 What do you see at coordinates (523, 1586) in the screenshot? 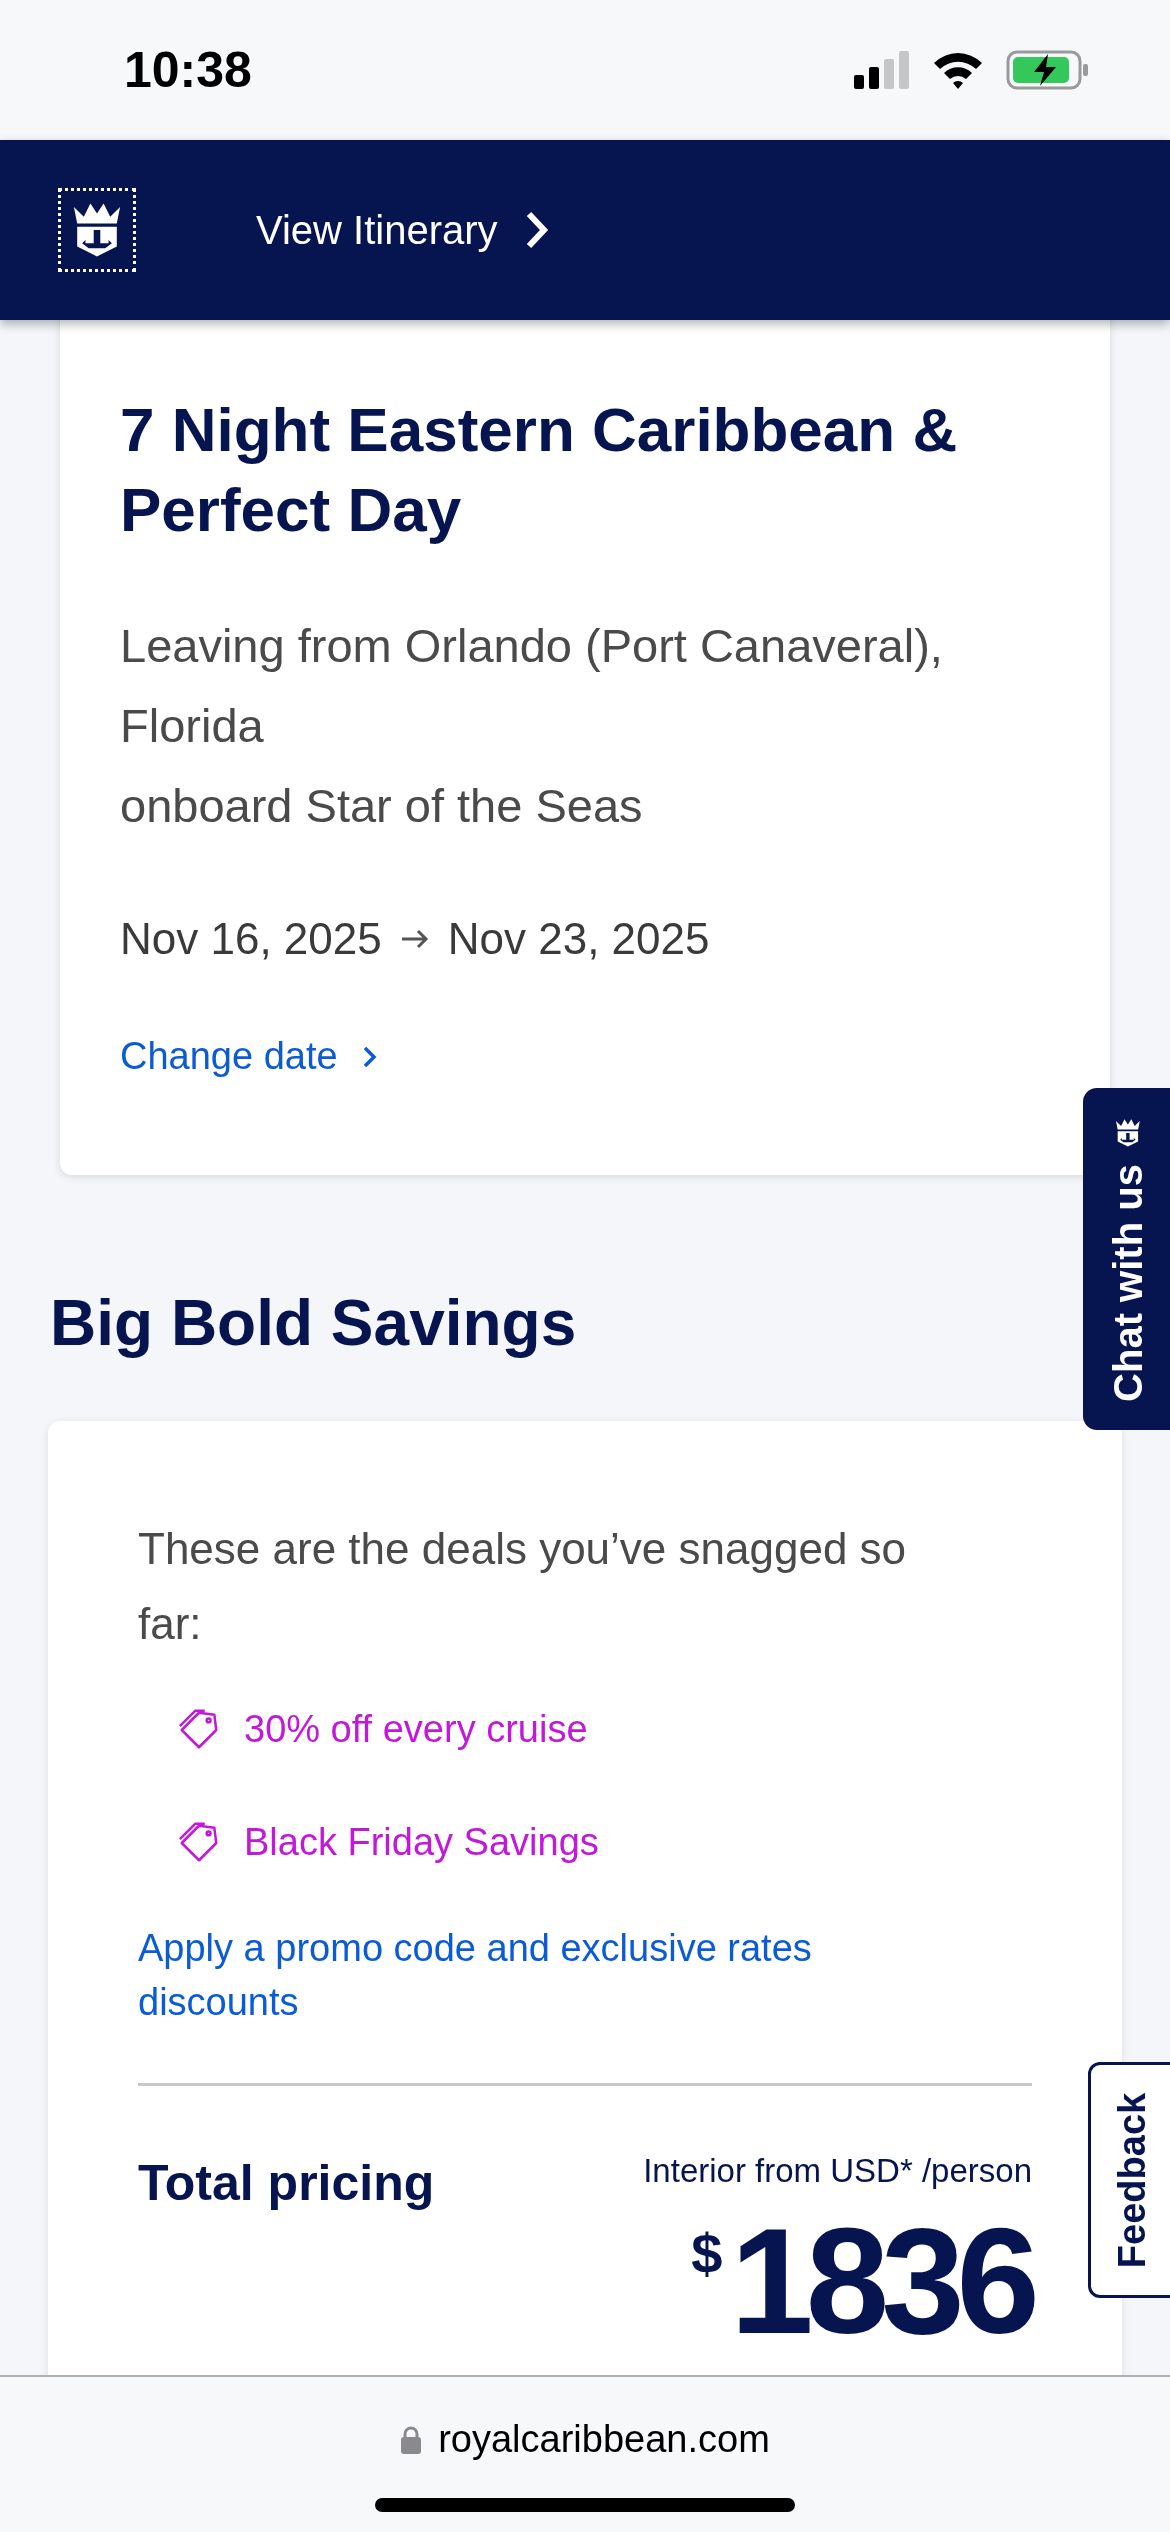
I see `intro-text: These are the deals you’ve snagged so far:` at bounding box center [523, 1586].